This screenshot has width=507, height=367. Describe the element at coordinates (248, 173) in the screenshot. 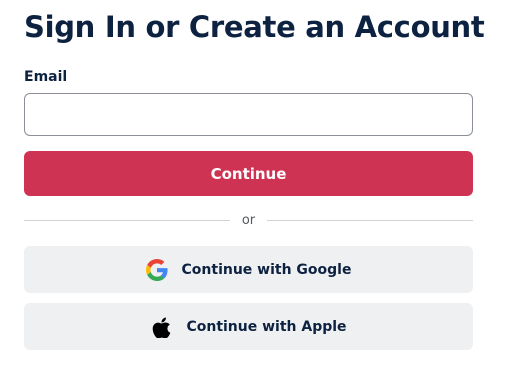

I see `continue-button: Continue` at that location.